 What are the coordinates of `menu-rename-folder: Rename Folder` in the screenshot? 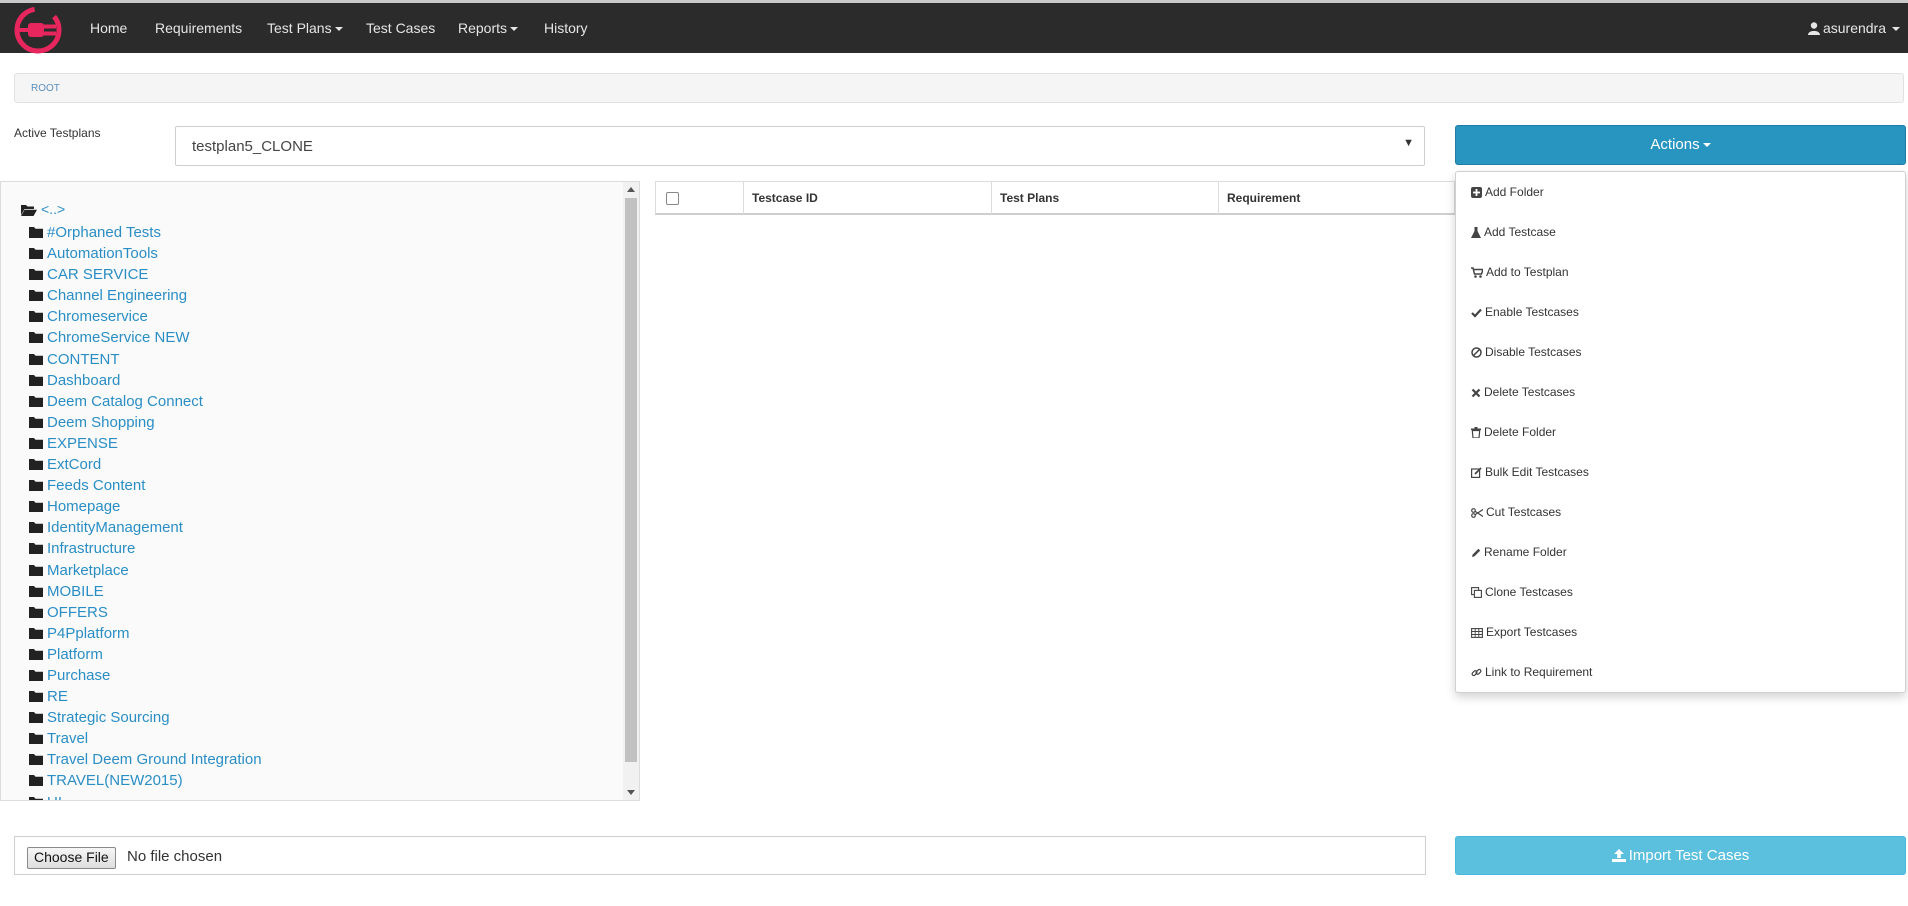 It's located at (1519, 552).